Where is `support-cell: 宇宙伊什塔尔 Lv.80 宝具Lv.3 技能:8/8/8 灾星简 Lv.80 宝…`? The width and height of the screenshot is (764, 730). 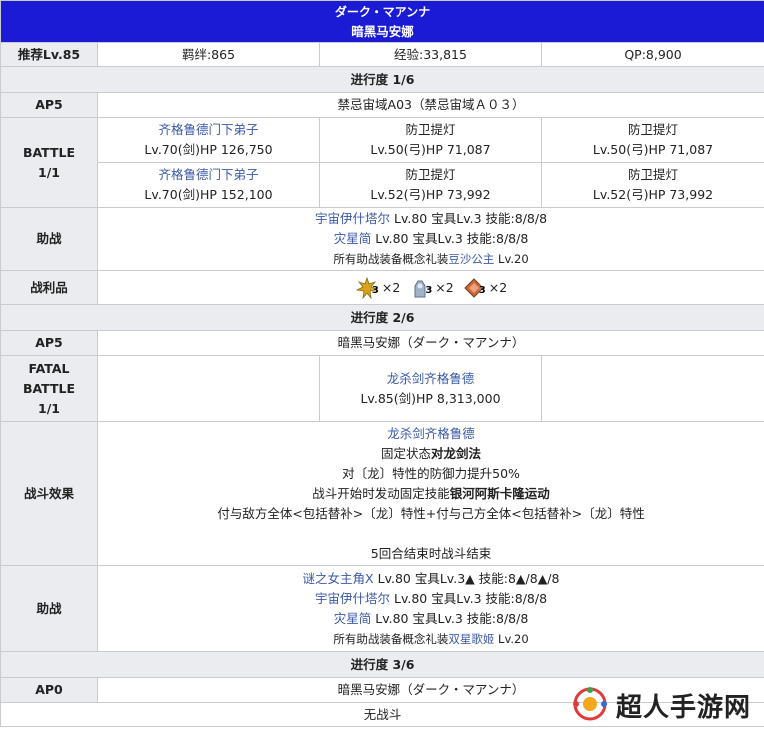 support-cell: 宇宙伊什塔尔 Lv.80 宝具Lv.3 技能:8/8/8 灾星简 Lv.80 宝… is located at coordinates (430, 239).